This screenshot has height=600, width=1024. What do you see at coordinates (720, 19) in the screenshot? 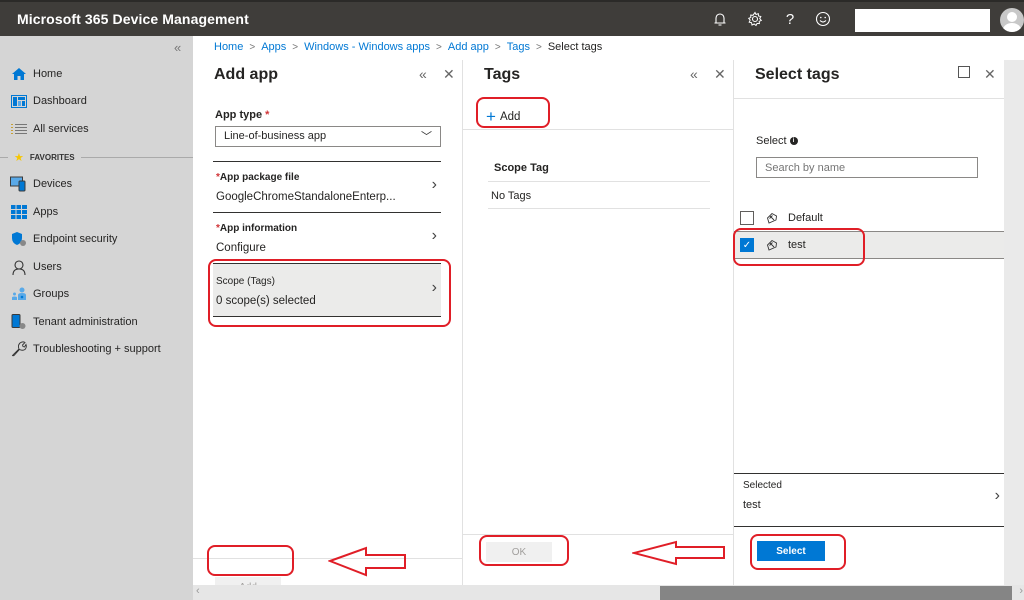
I see `bell-icon` at bounding box center [720, 19].